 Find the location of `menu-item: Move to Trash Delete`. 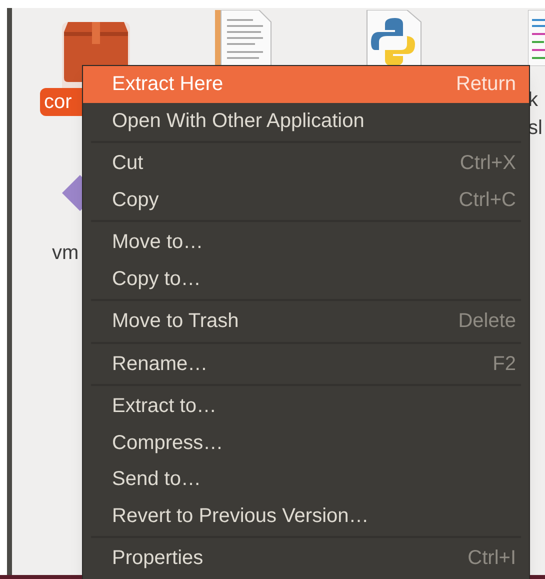

menu-item: Move to Trash Delete is located at coordinates (306, 321).